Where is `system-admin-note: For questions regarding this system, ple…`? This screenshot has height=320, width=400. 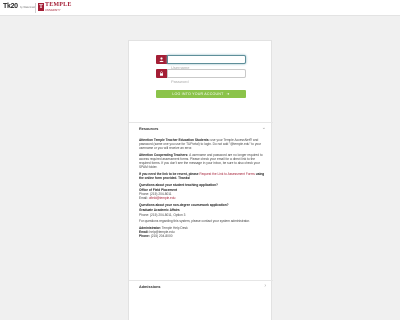
system-admin-note: For questions regarding this system, ple… is located at coordinates (194, 221).